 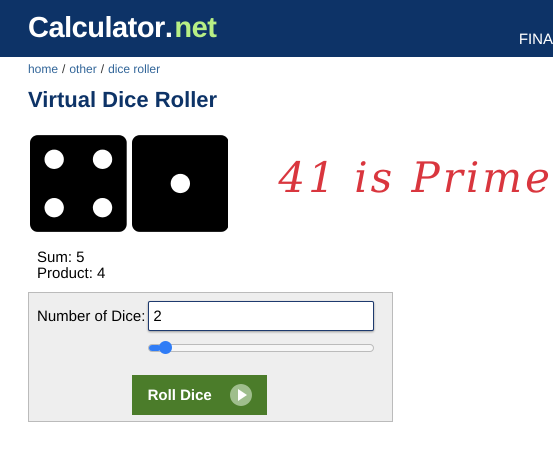 What do you see at coordinates (123, 100) in the screenshot?
I see `page-title: Virtual Dice Roller` at bounding box center [123, 100].